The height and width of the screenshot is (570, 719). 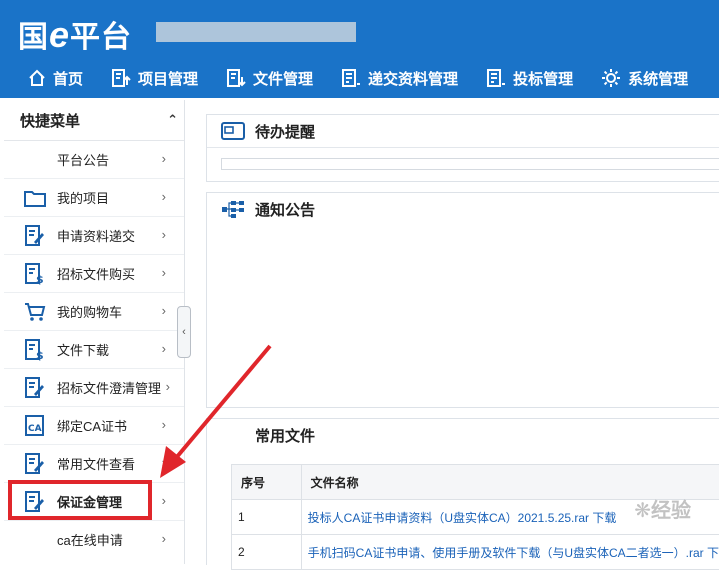 What do you see at coordinates (35, 429) in the screenshot?
I see `svg-text: CA` at bounding box center [35, 429].